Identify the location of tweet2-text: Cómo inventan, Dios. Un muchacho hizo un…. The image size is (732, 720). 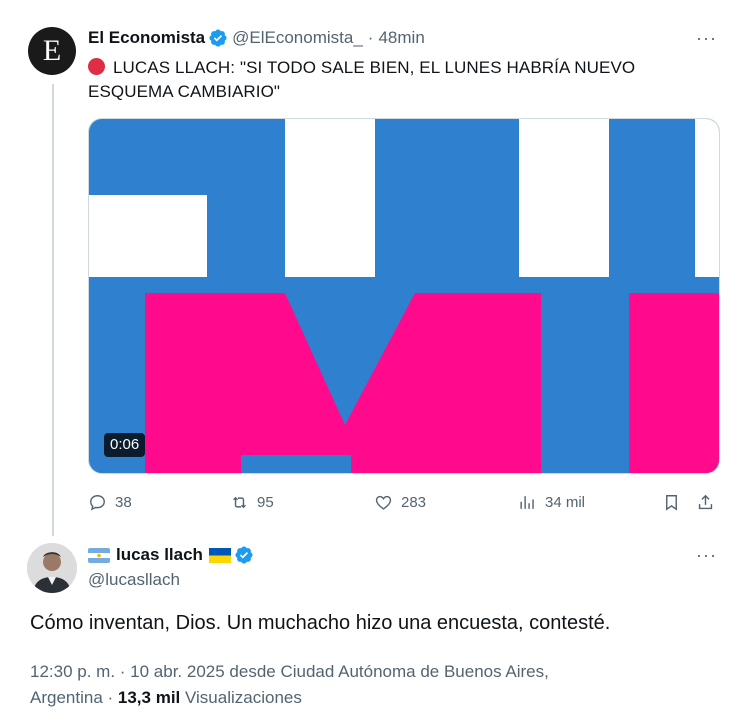
(320, 623).